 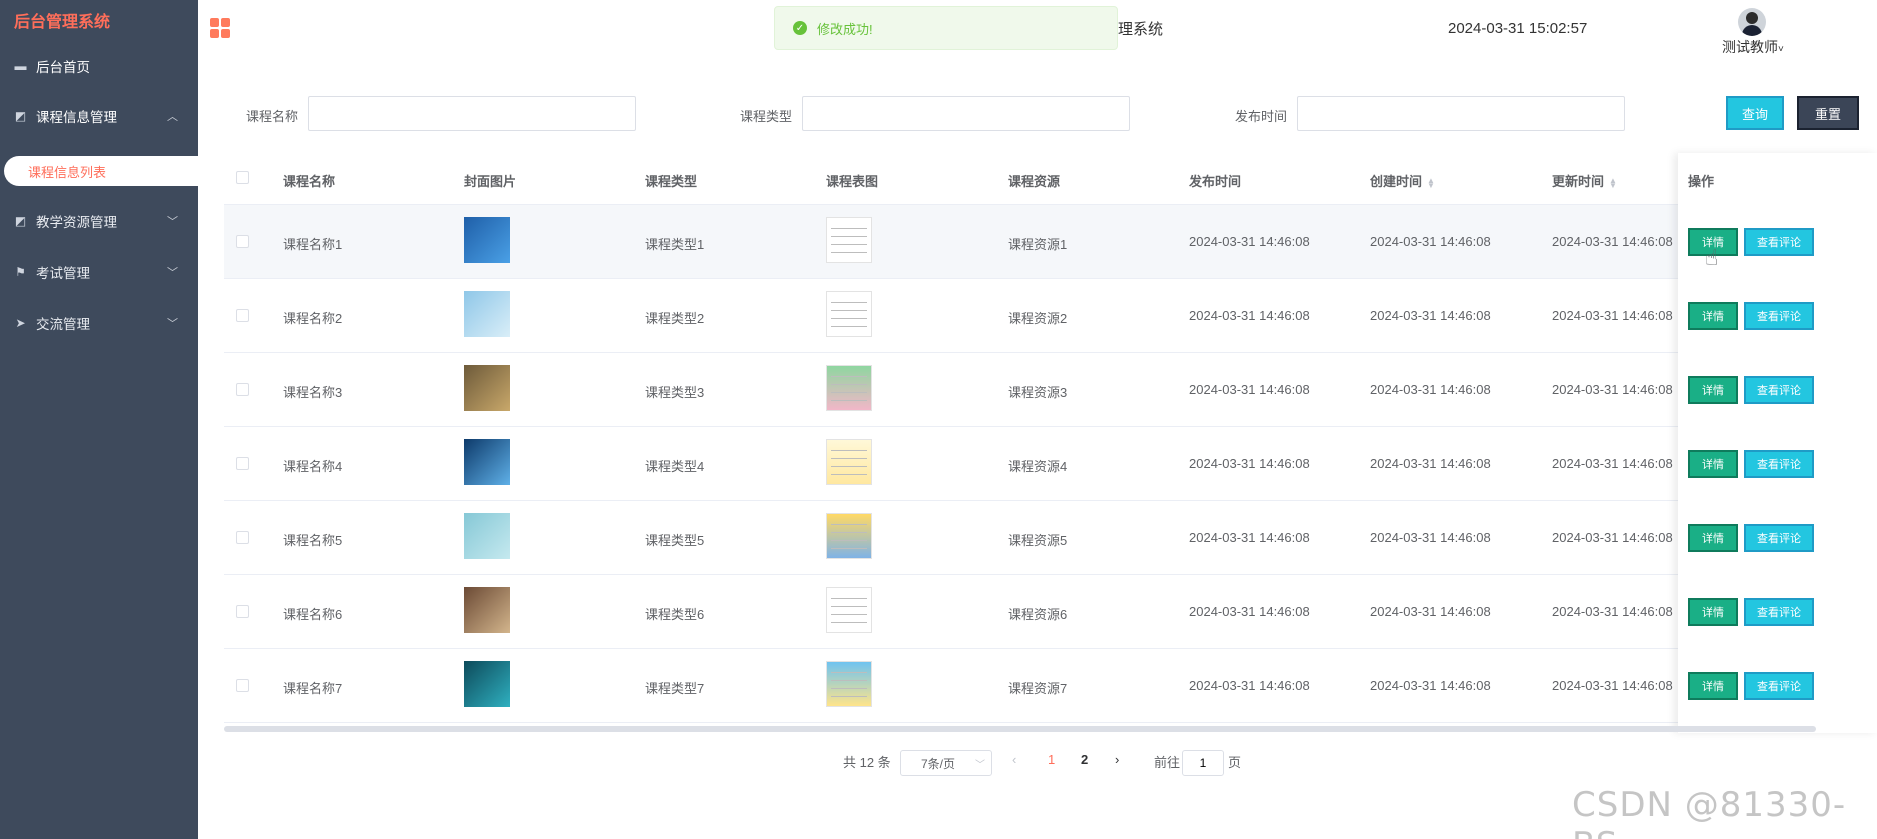 What do you see at coordinates (946, 28) in the screenshot?
I see `success-toast: ✓ 修改成功!` at bounding box center [946, 28].